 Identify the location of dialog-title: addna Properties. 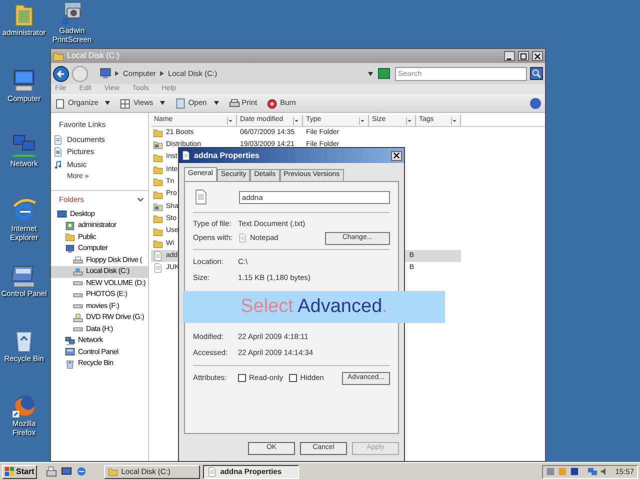
(227, 156).